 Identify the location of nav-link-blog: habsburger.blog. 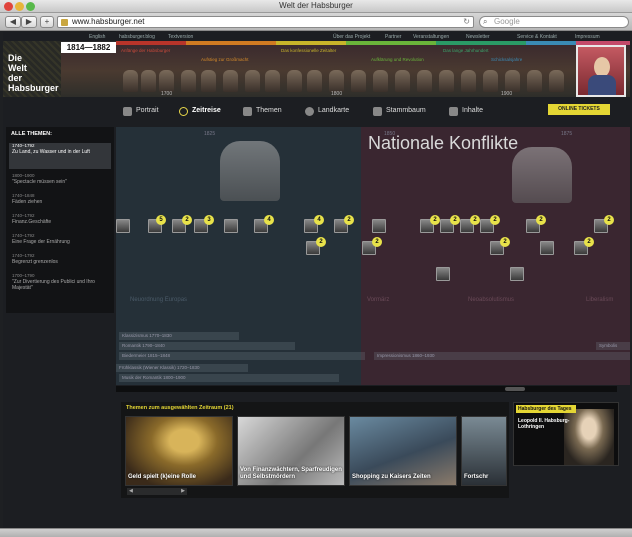
(137, 37).